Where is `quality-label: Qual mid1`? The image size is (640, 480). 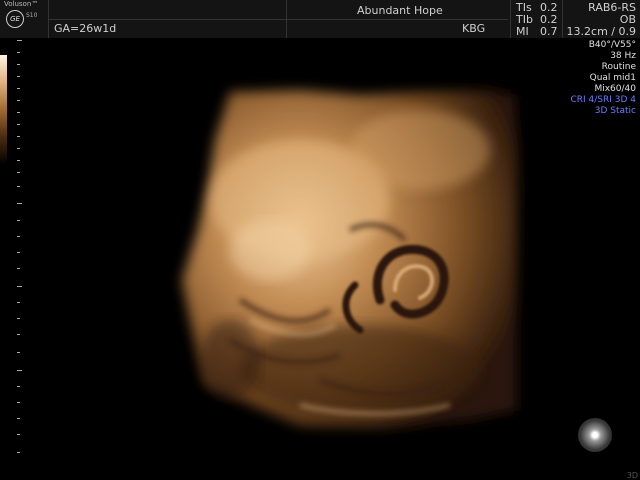
quality-label: Qual mid1 is located at coordinates (612, 78).